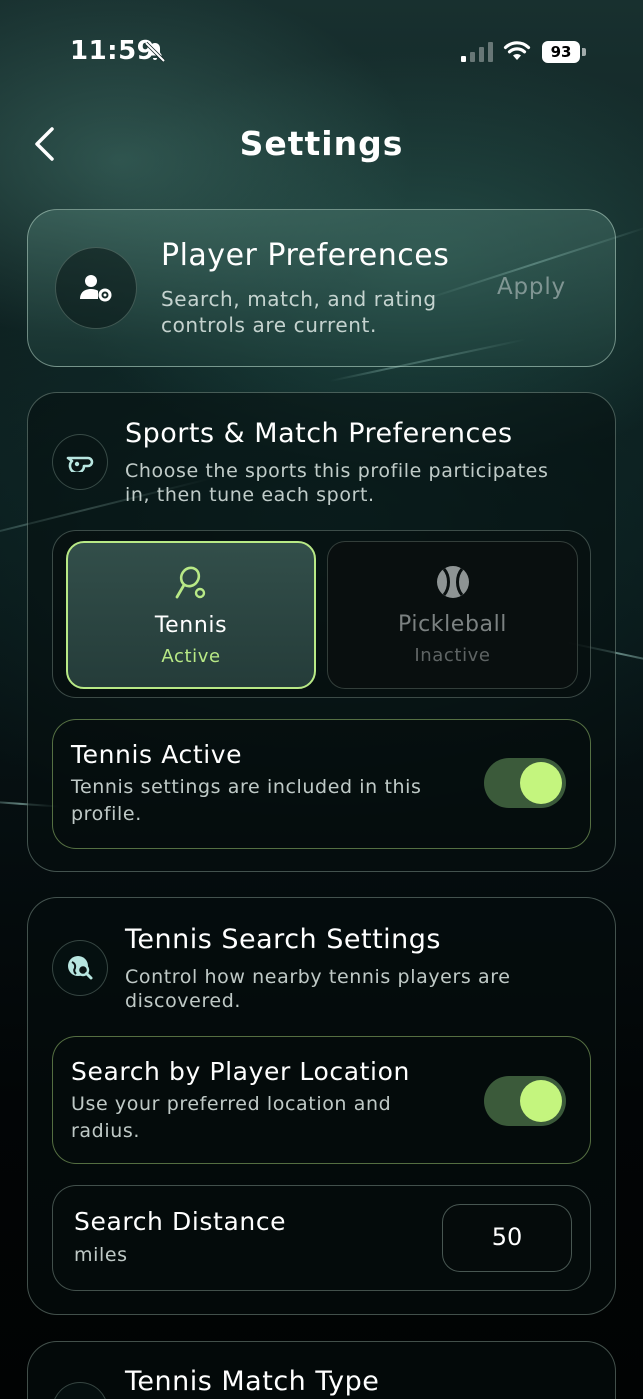 Image resolution: width=643 pixels, height=1399 pixels. What do you see at coordinates (106, 814) in the screenshot?
I see `tennis-active-subtitle-line2: profile.` at bounding box center [106, 814].